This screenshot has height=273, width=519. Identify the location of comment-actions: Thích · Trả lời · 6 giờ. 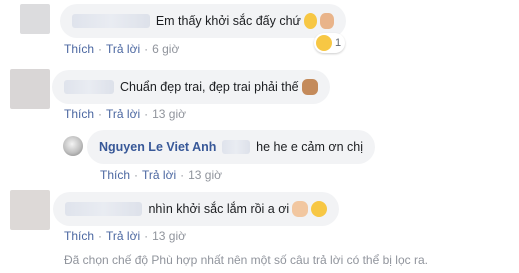
(122, 49).